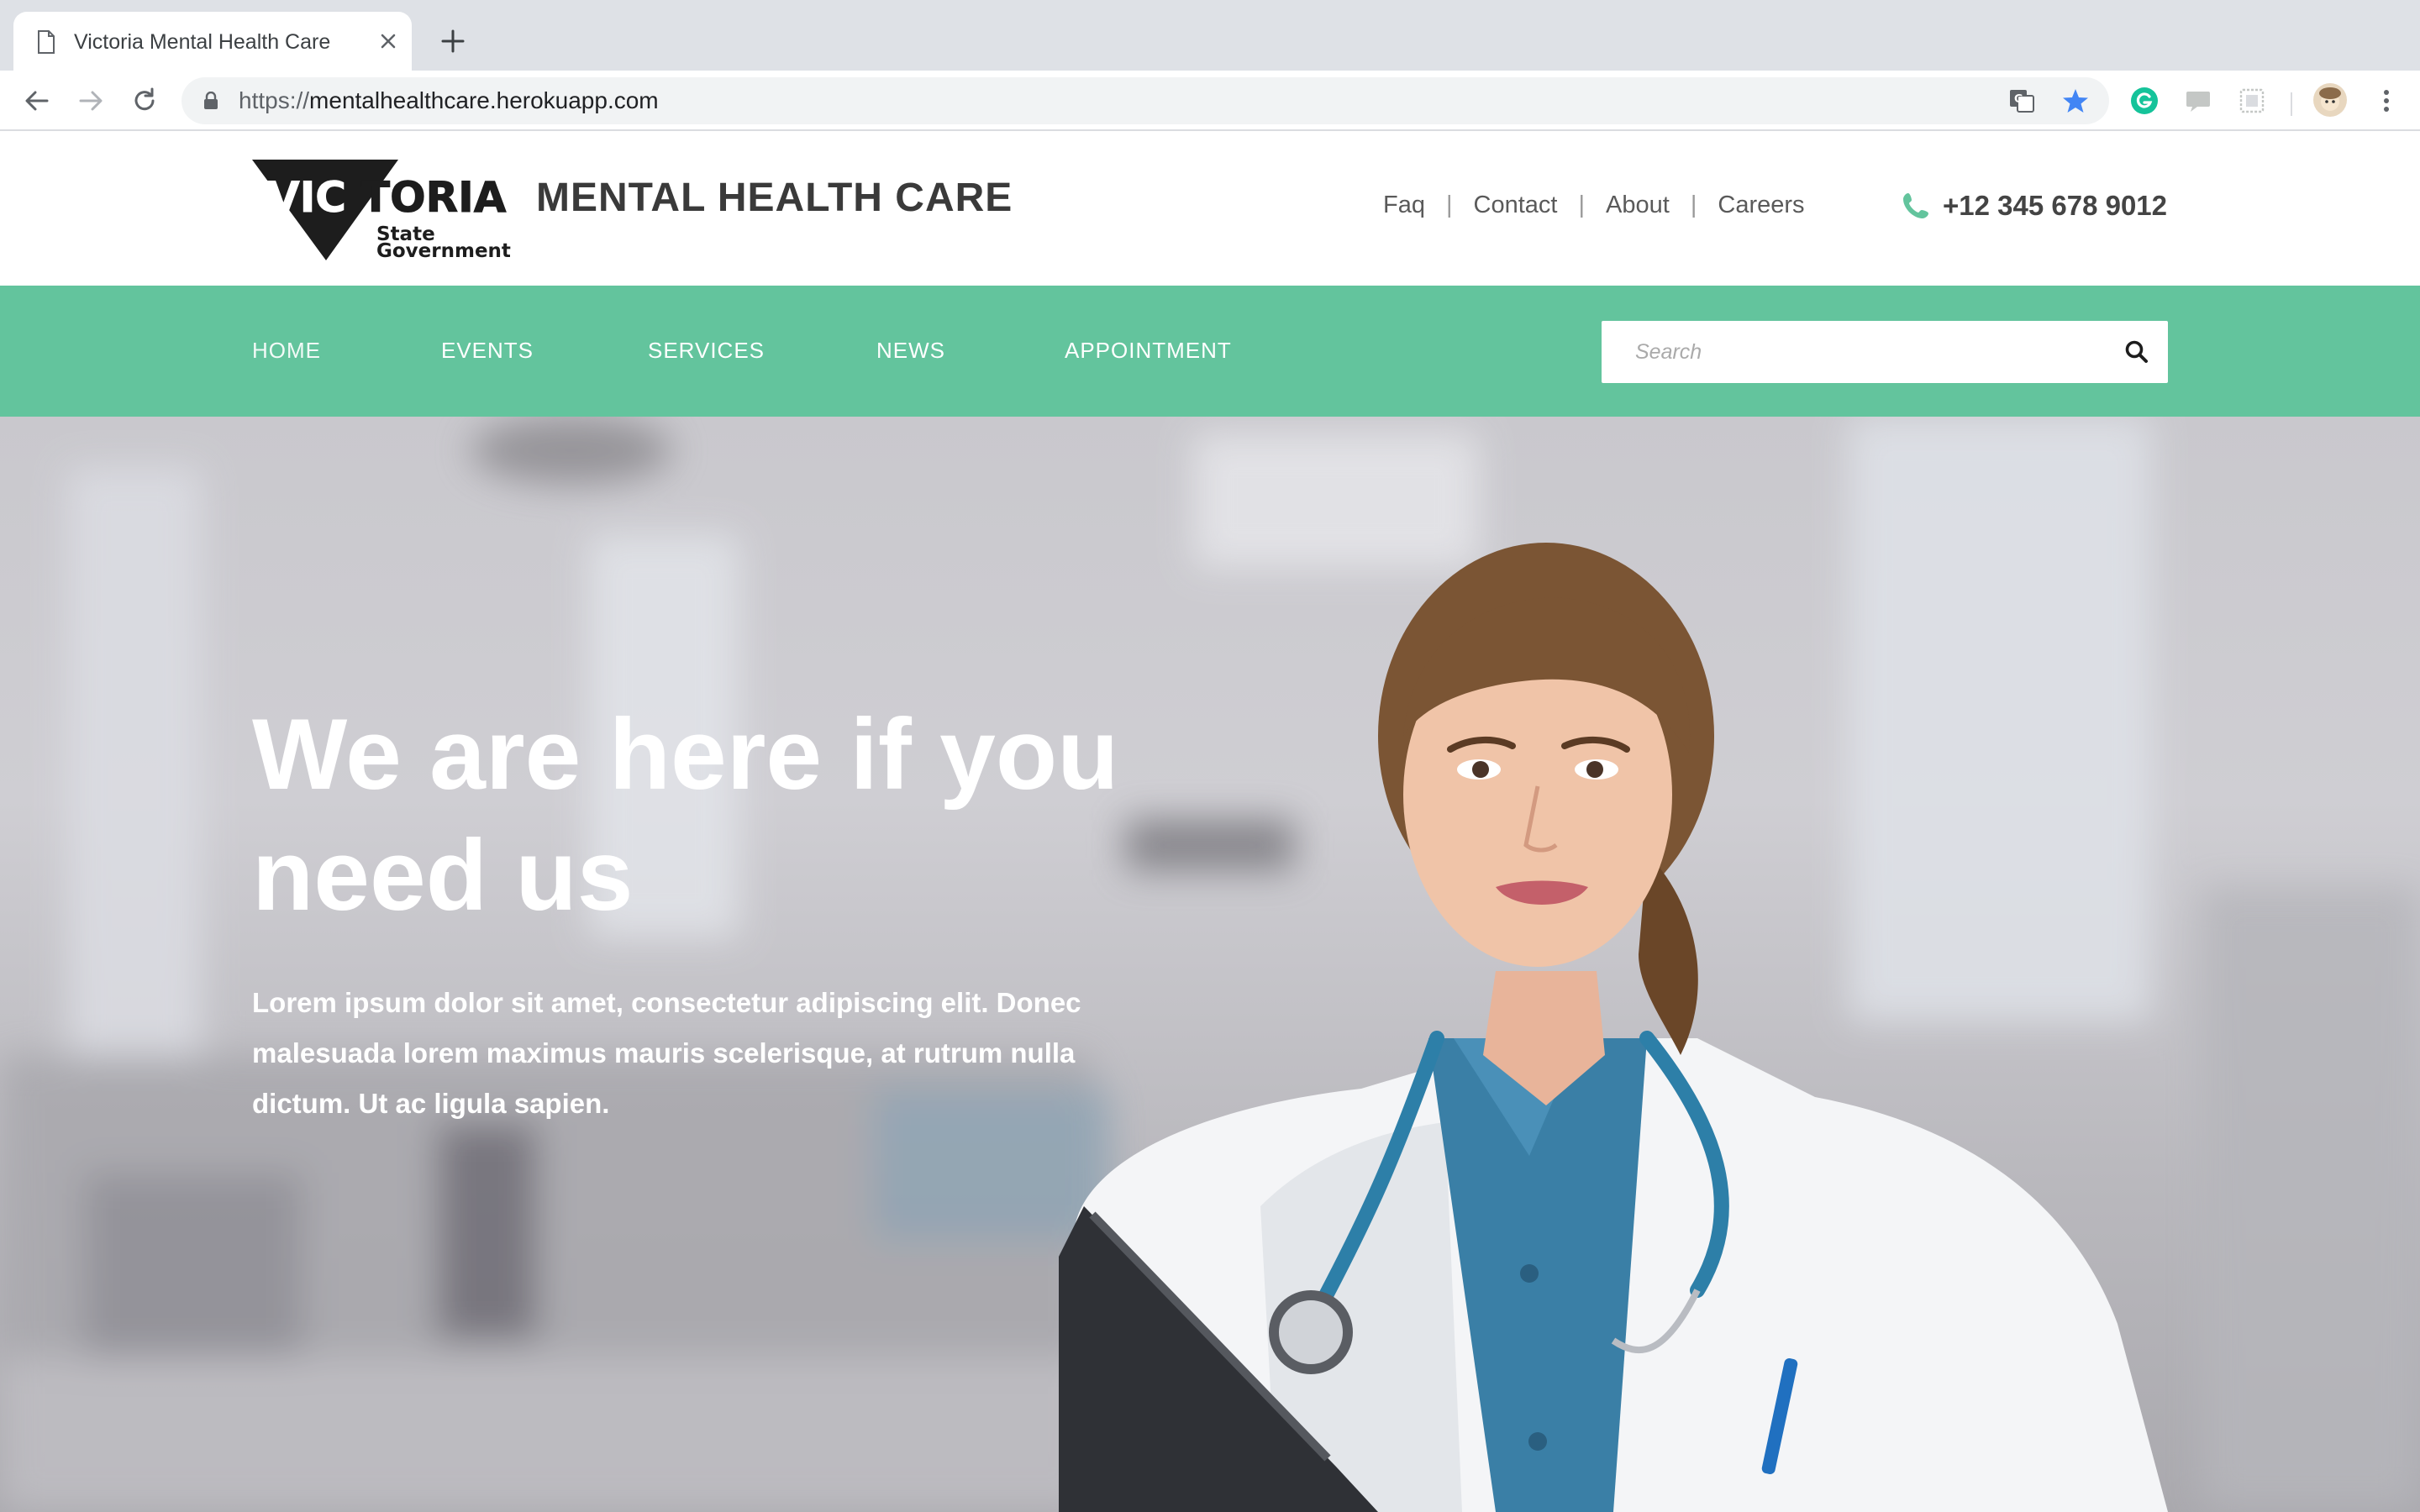 The image size is (2420, 1512). What do you see at coordinates (2055, 205) in the screenshot?
I see `phone-number: +12 345 678 9012` at bounding box center [2055, 205].